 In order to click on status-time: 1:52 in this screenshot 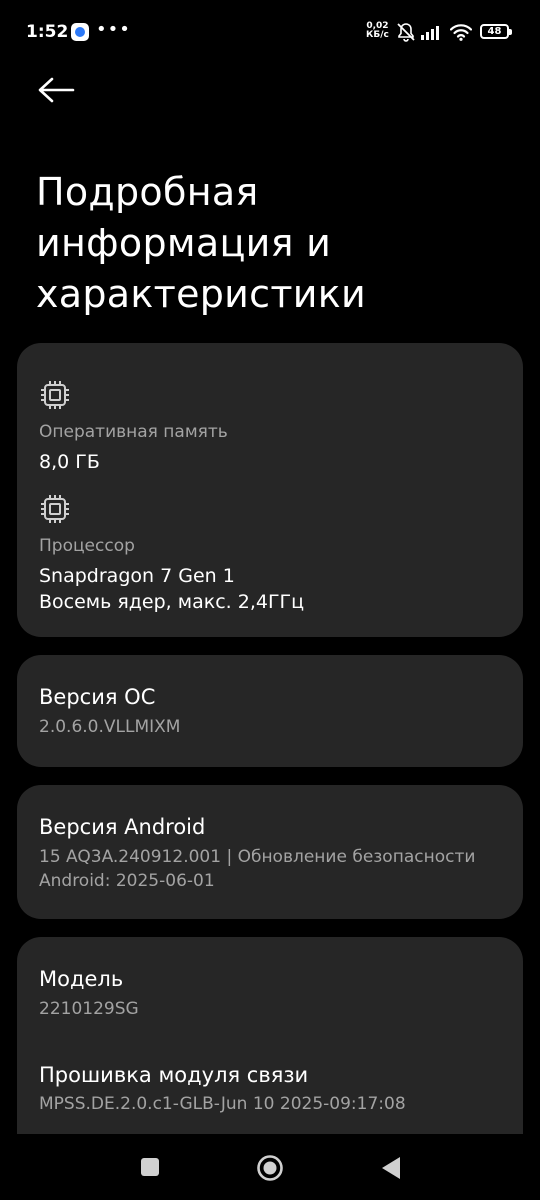, I will do `click(47, 32)`.